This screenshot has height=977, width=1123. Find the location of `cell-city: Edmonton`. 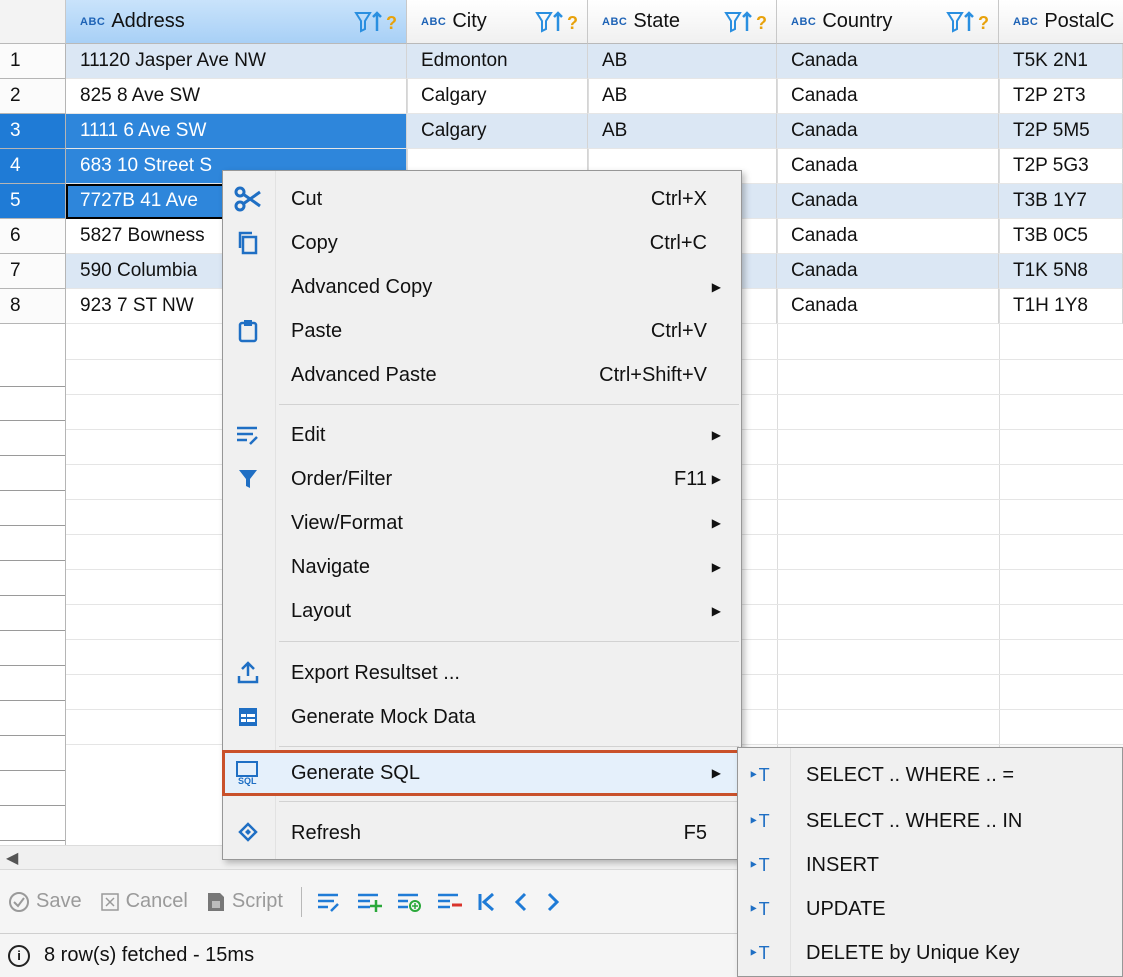

cell-city: Edmonton is located at coordinates (497, 61).